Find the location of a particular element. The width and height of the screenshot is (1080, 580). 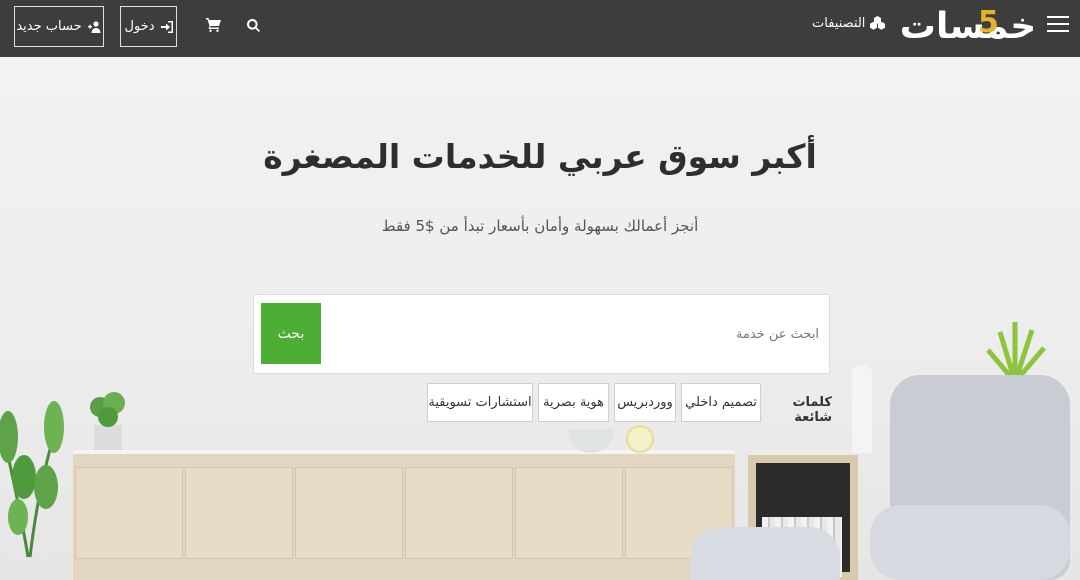

chair-decor is located at coordinates (765, 553).